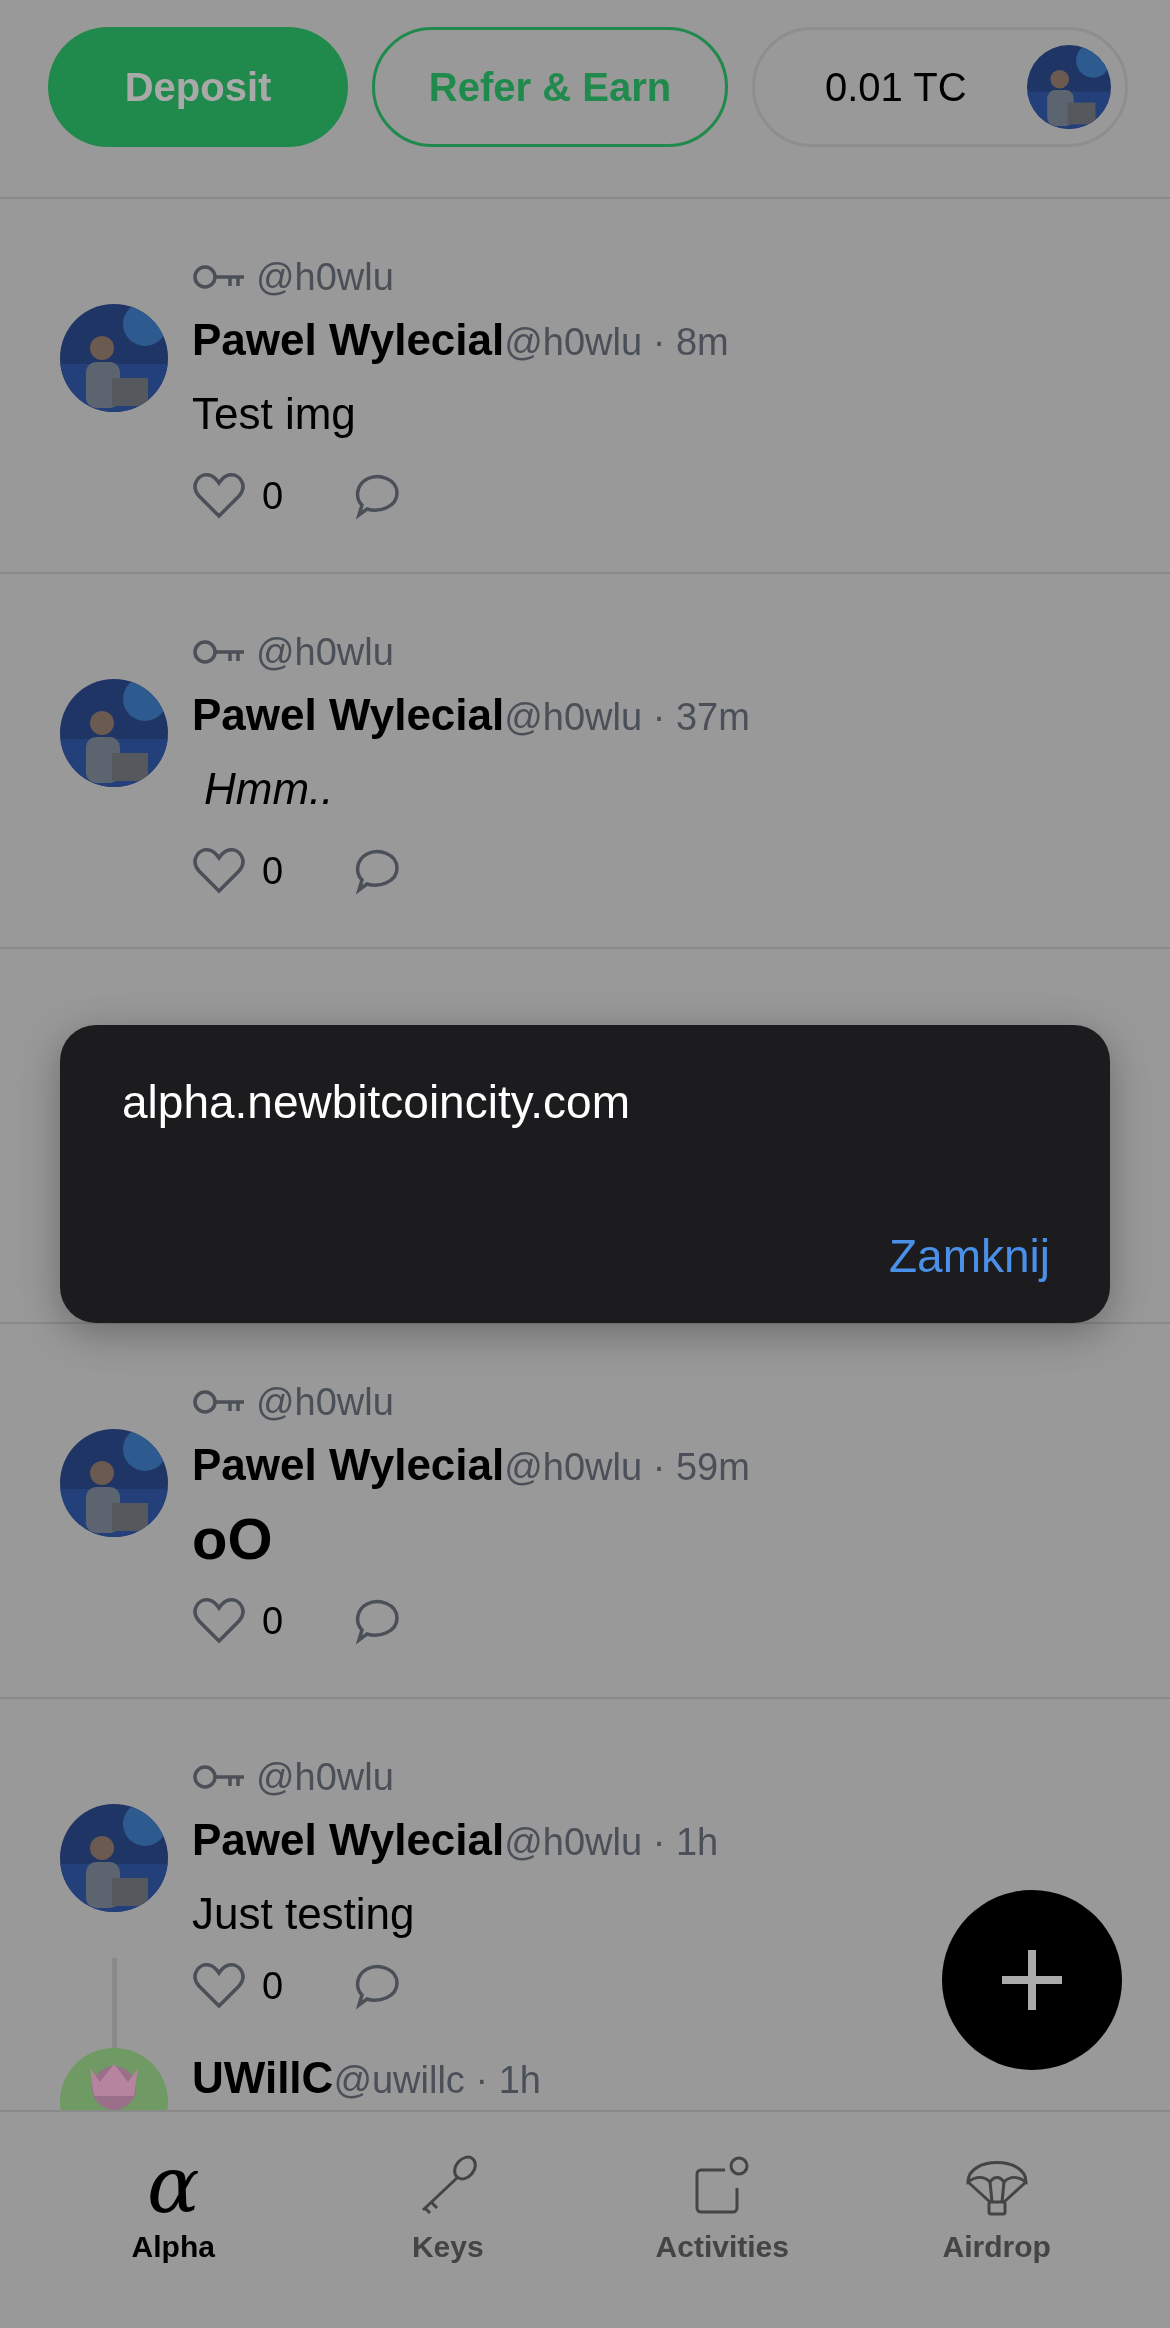  Describe the element at coordinates (376, 1102) in the screenshot. I see `dialog-message: alpha.newbitcoincity.com` at that location.